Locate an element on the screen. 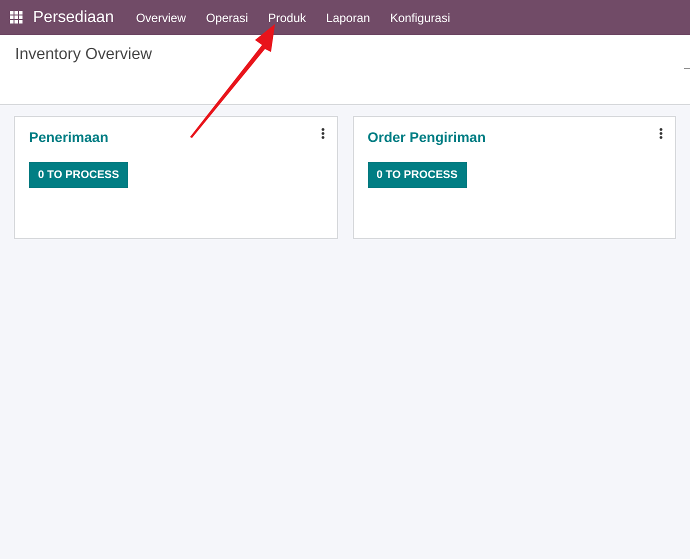  menu-item: Produk is located at coordinates (287, 17).